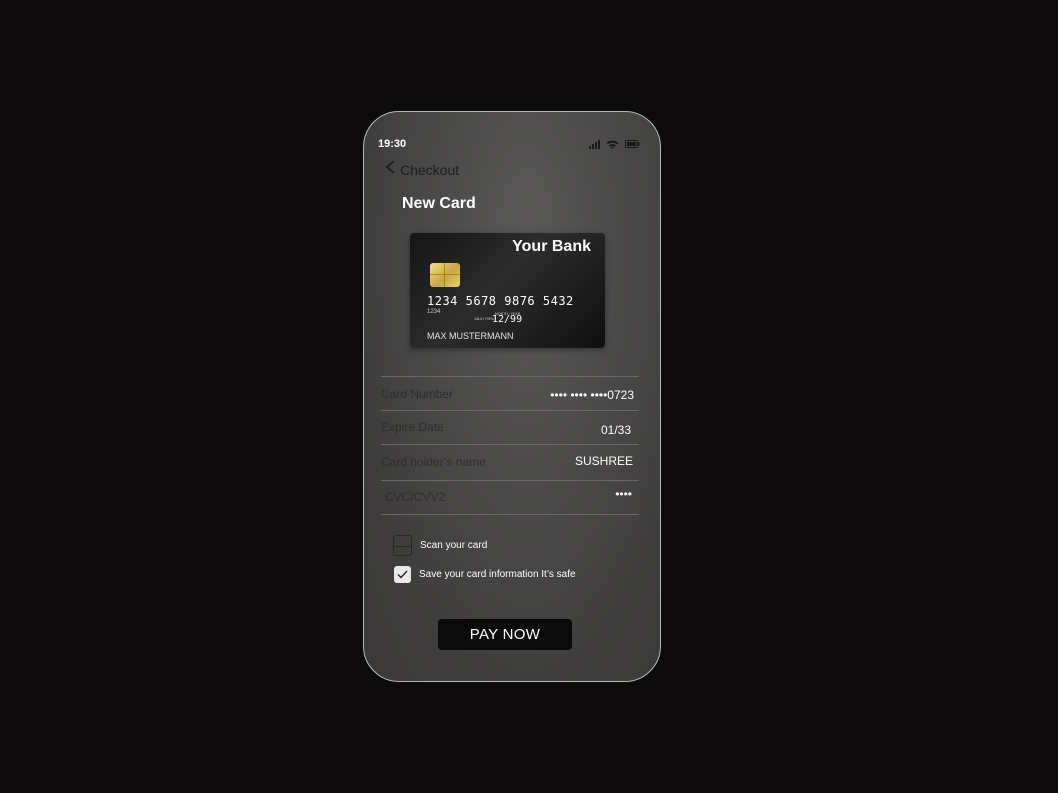  I want to click on back-label: Checkout, so click(430, 169).